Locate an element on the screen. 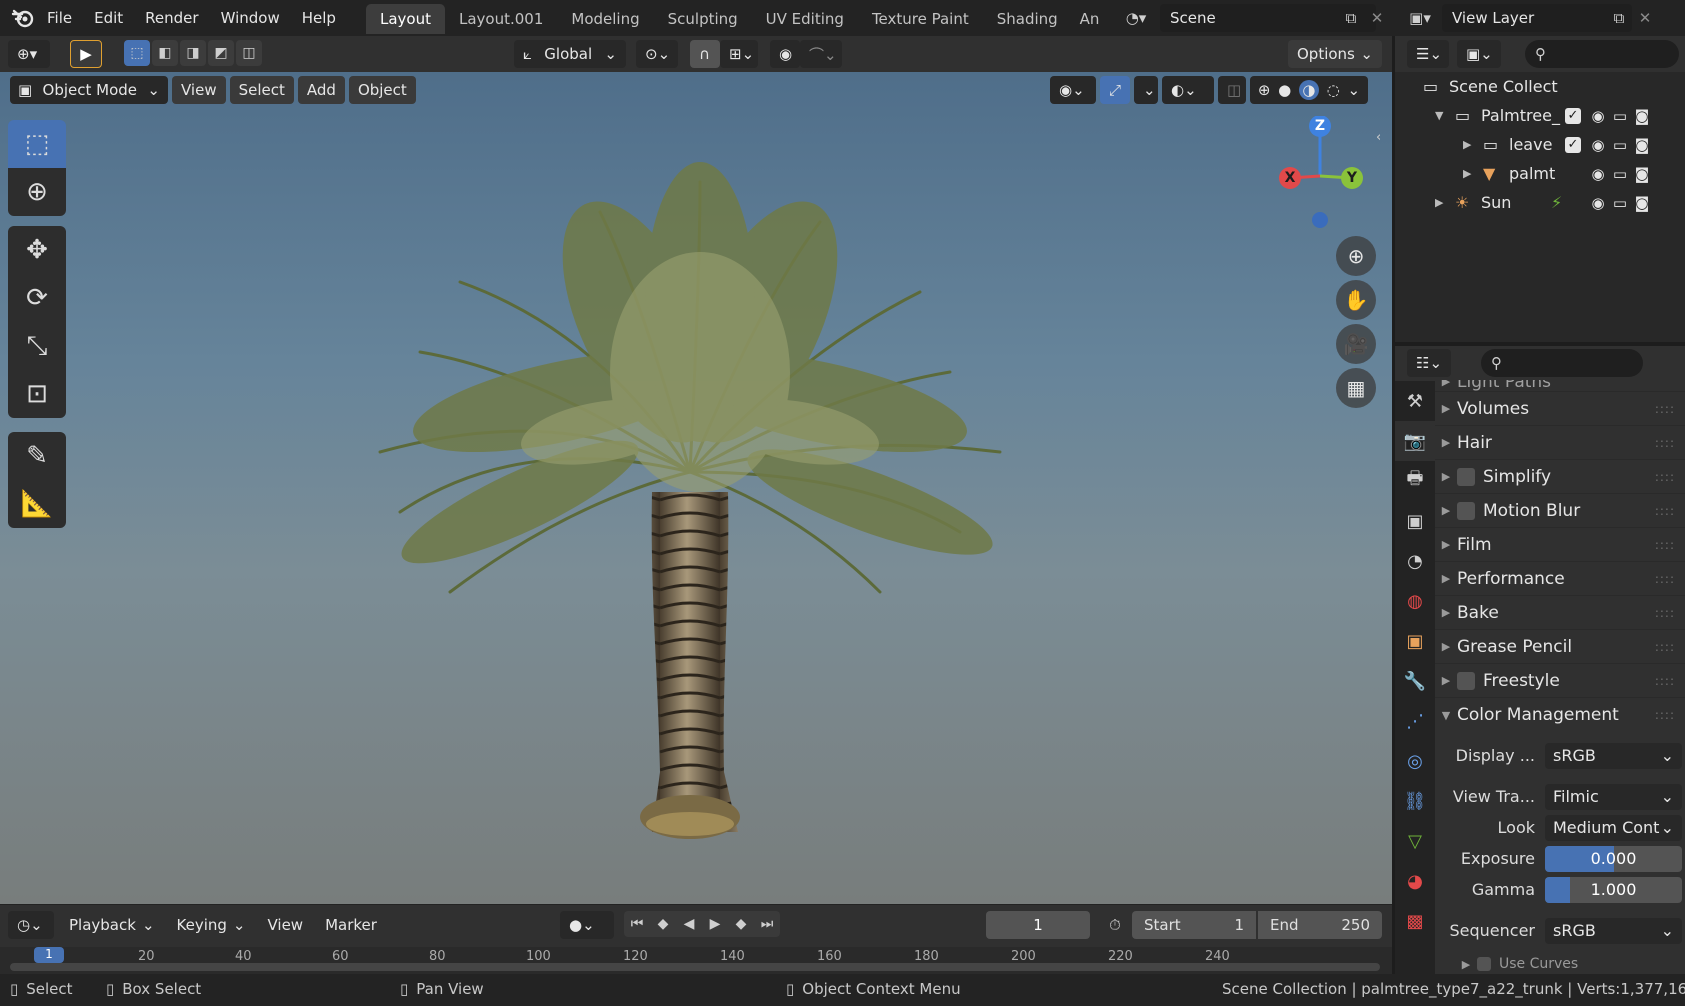 This screenshot has height=1006, width=1685. editor-type-icon: ⊕▾ is located at coordinates (29, 54).